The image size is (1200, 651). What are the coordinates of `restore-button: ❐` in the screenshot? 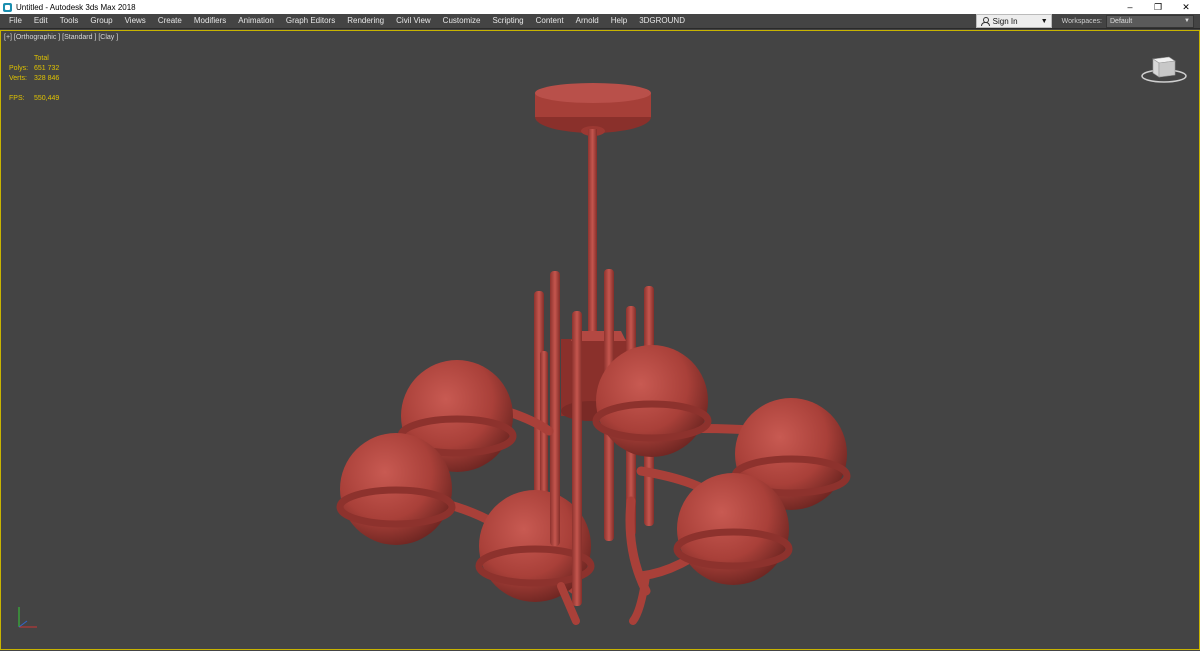 It's located at (1158, 7).